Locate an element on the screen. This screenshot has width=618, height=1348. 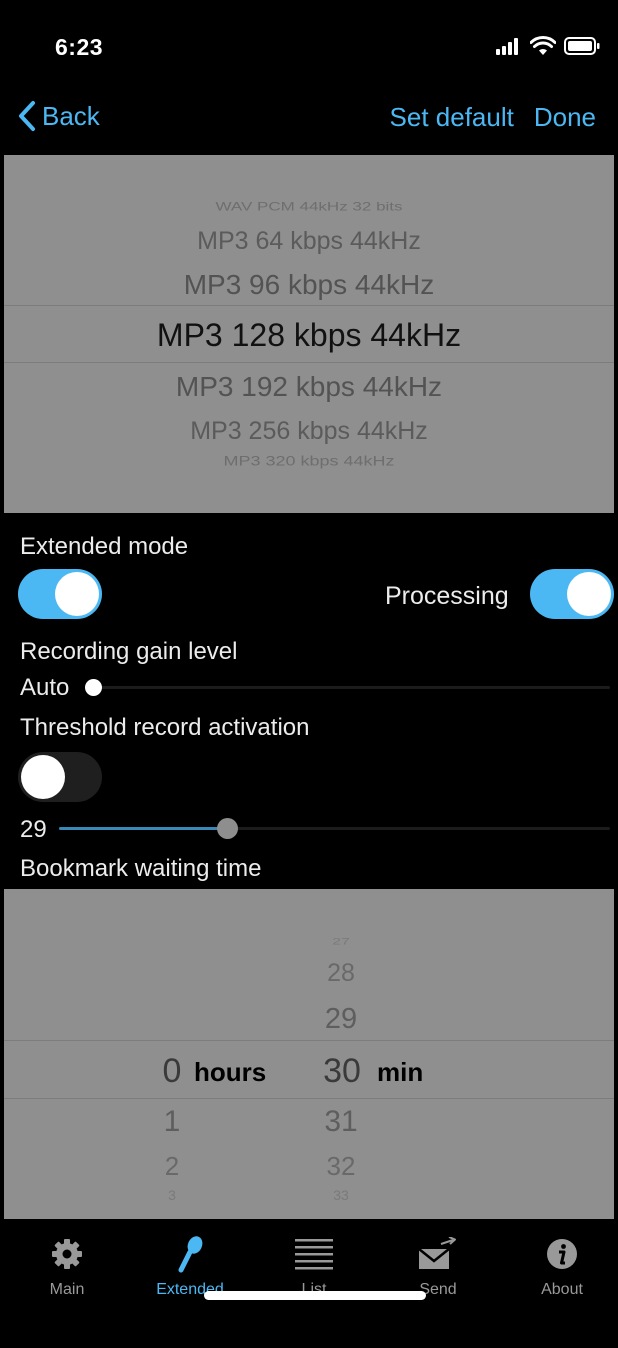
threshold-slider-fill is located at coordinates (143, 828).